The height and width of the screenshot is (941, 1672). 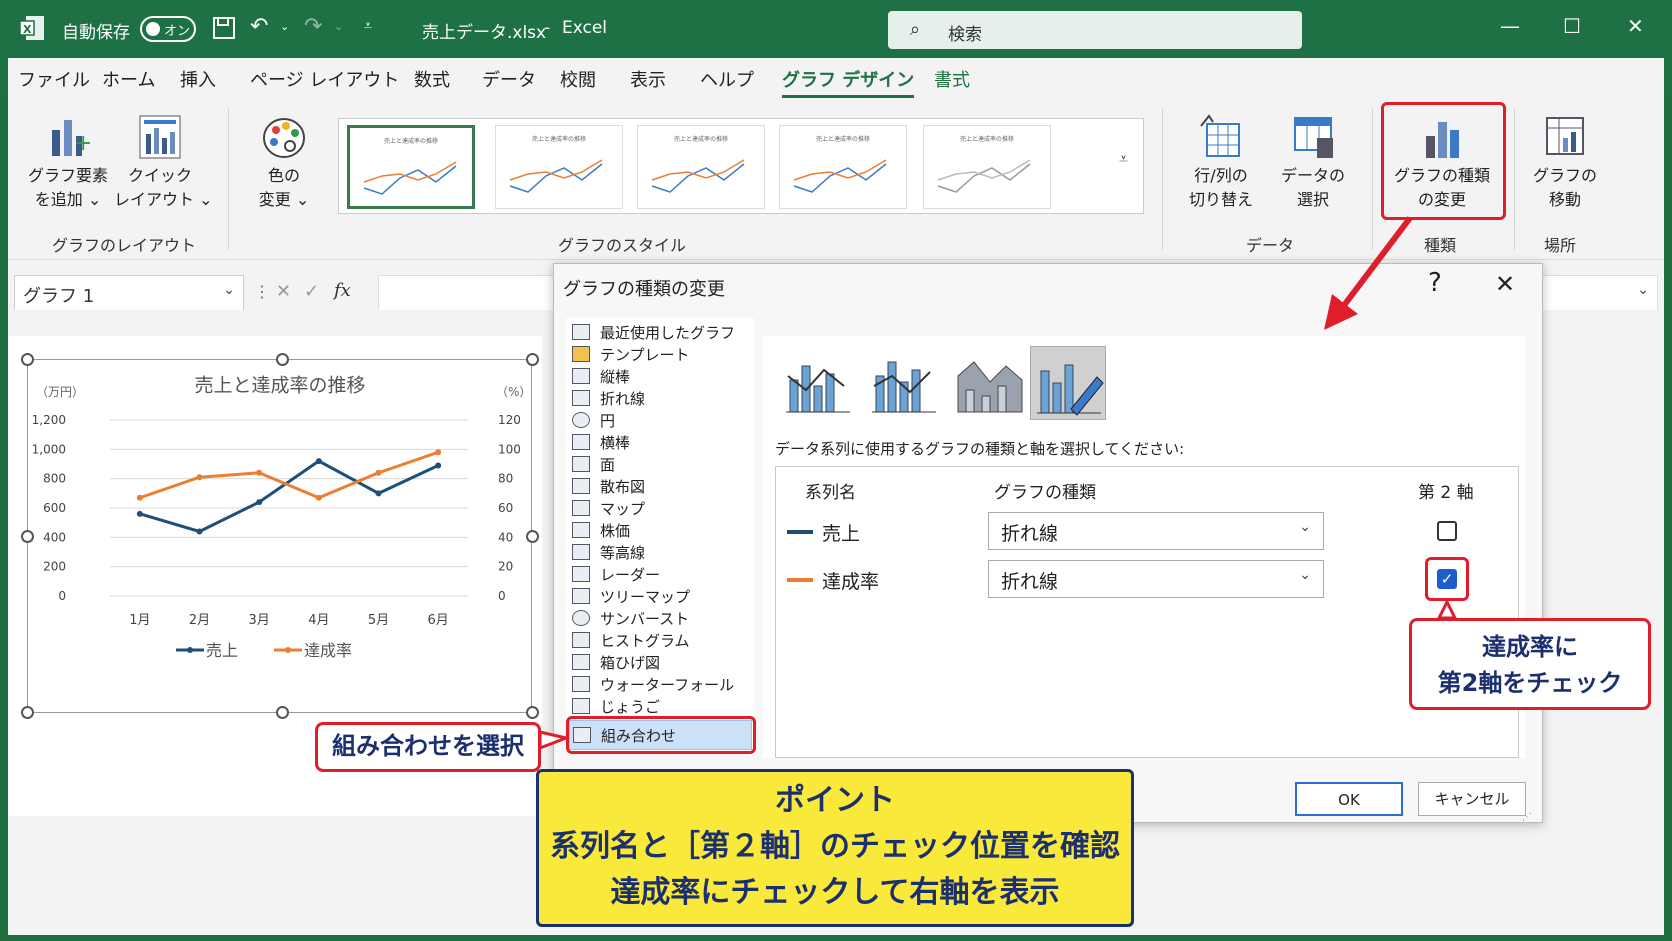 I want to click on left-tick-label: 200, so click(x=54, y=567).